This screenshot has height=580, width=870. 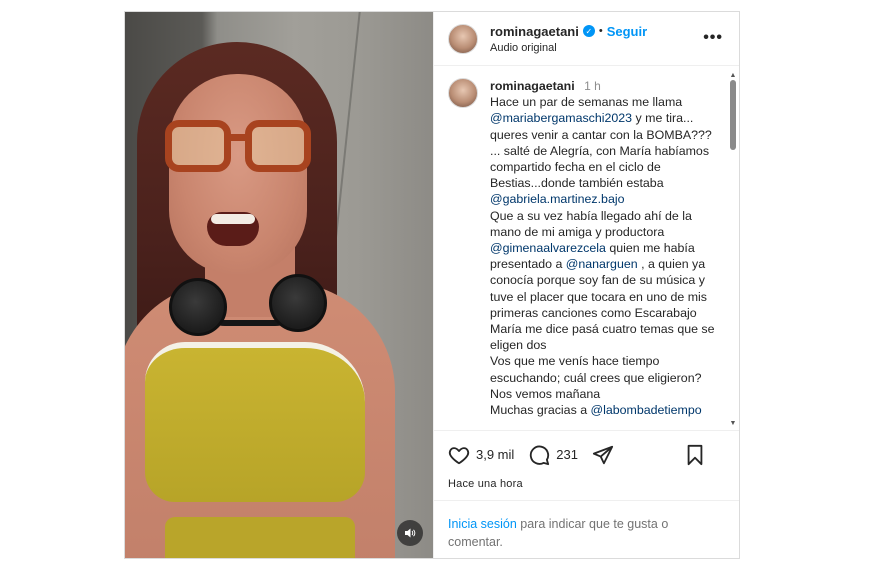 What do you see at coordinates (602, 329) in the screenshot?
I see `caption-text-segment: María me dice pasá cuatro temas que se` at bounding box center [602, 329].